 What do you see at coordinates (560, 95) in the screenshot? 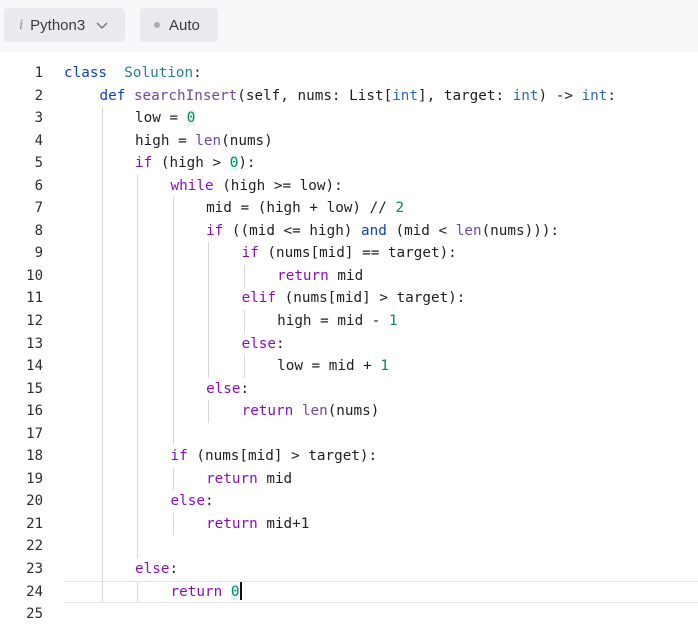
I see `code-token: ) ->` at bounding box center [560, 95].